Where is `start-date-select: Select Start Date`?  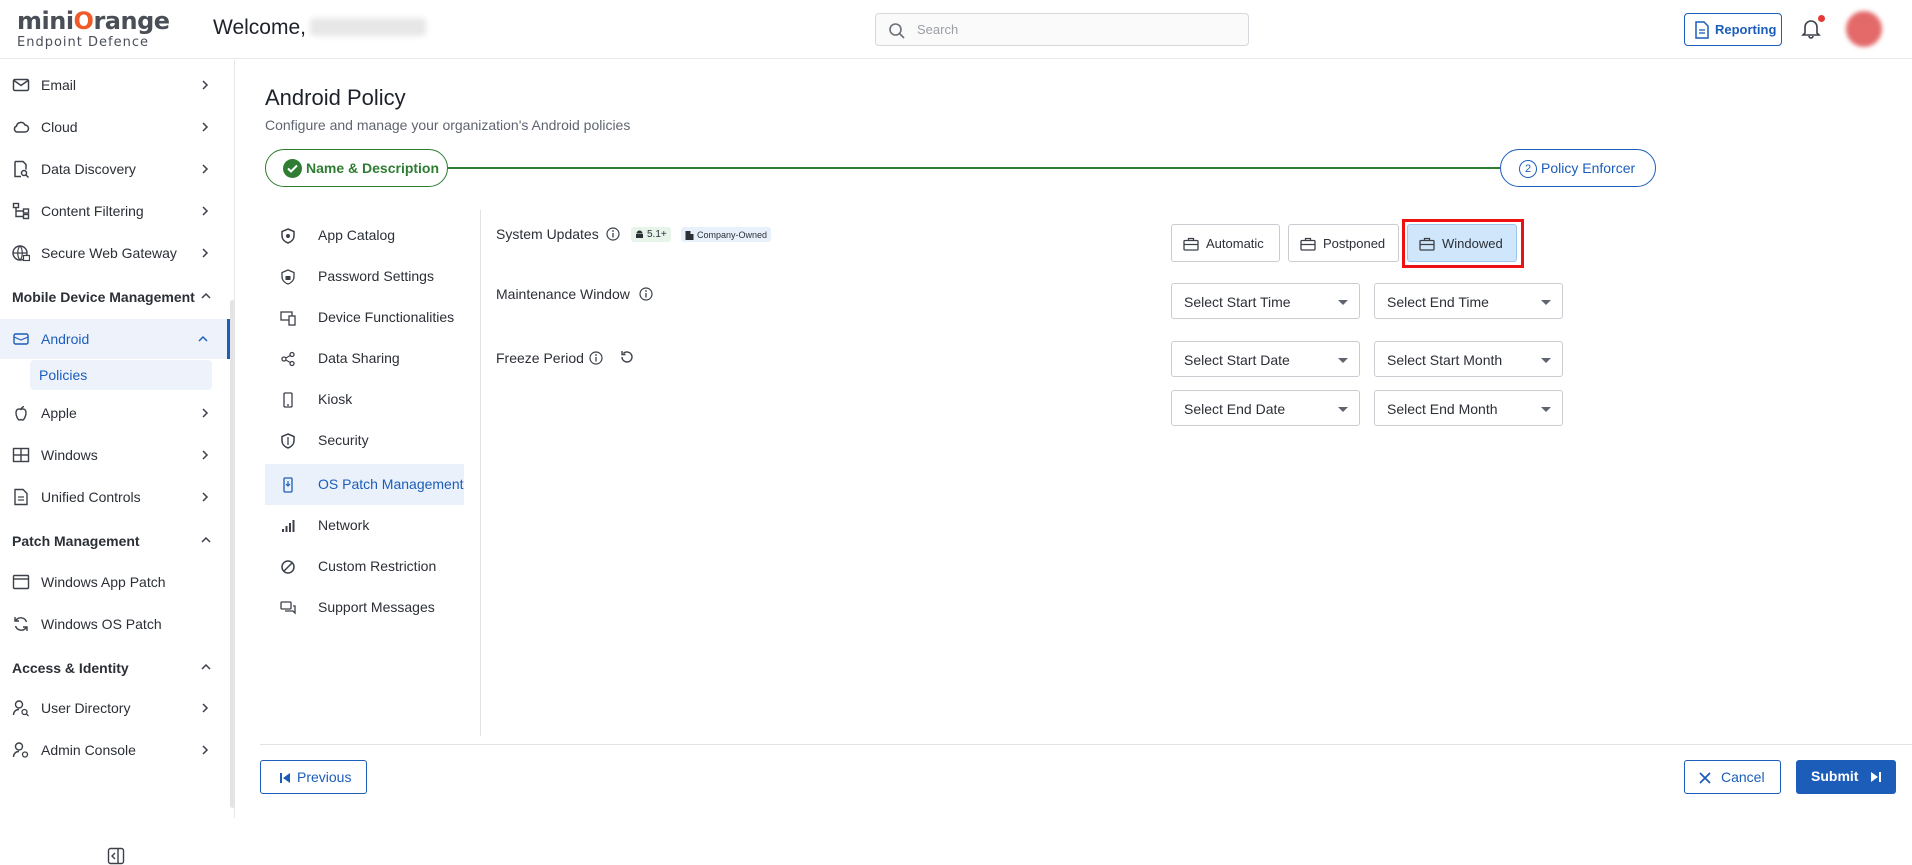
start-date-select: Select Start Date is located at coordinates (1265, 359).